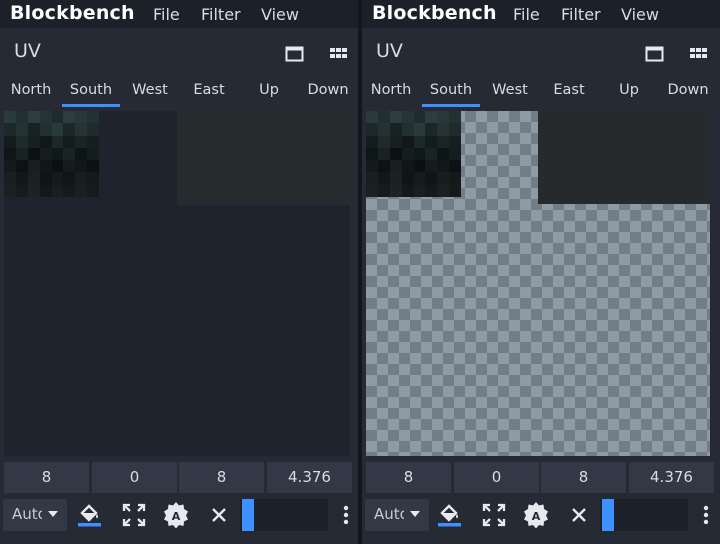 Image resolution: width=720 pixels, height=544 pixels. Describe the element at coordinates (608, 515) in the screenshot. I see `slider-fill` at that location.